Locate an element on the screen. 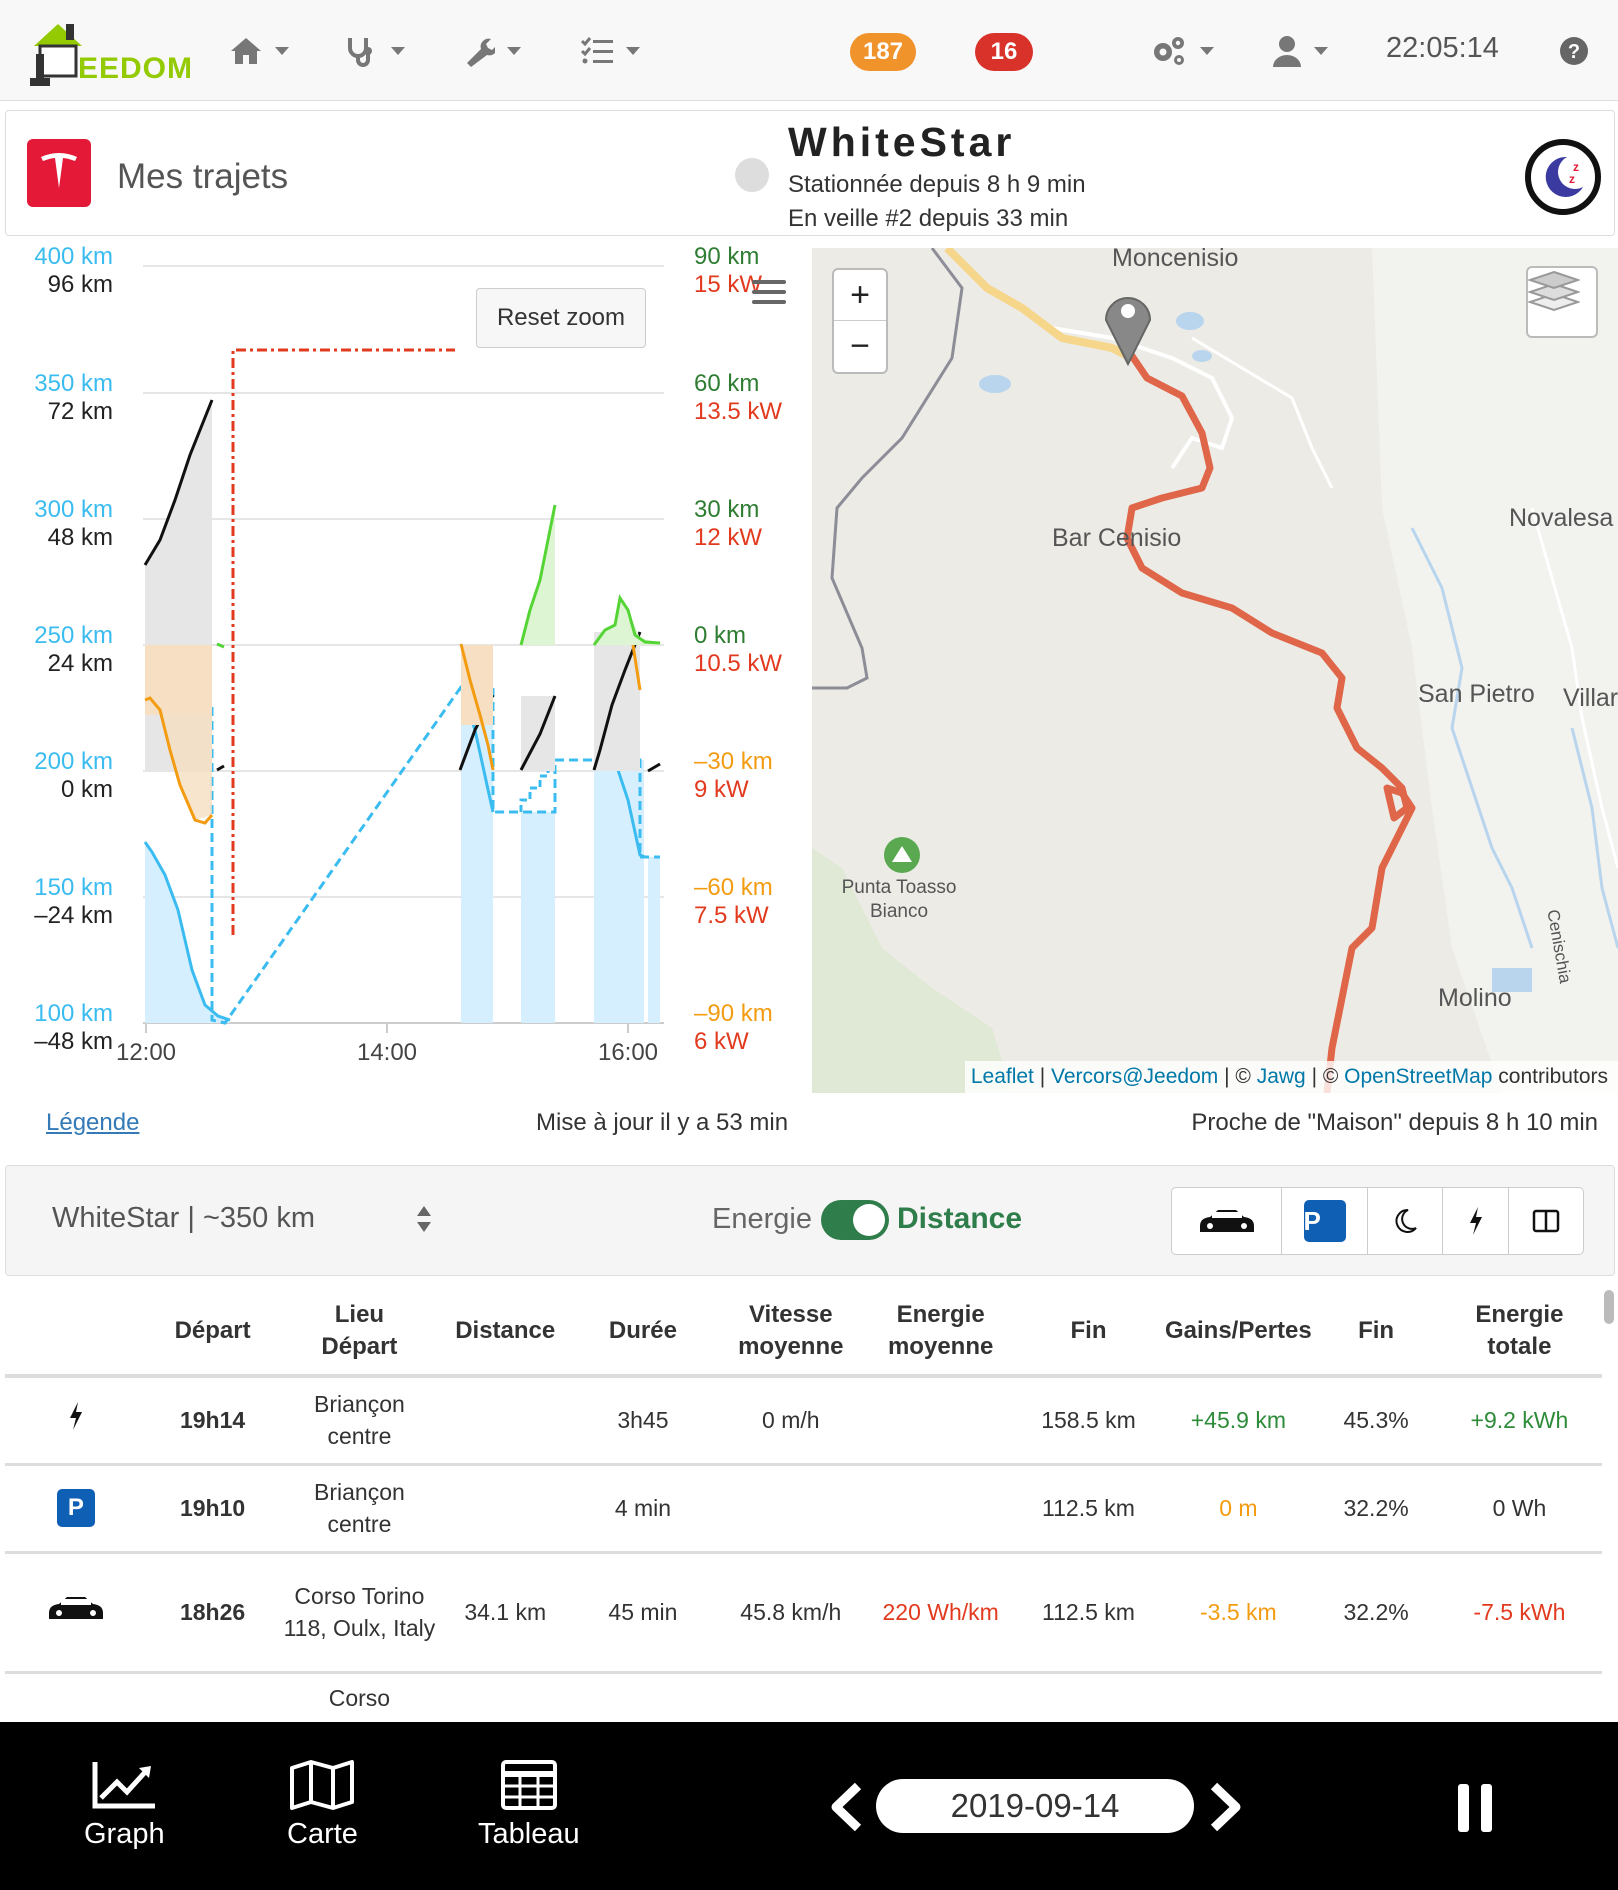 The height and width of the screenshot is (1890, 1618). lieu-cell: Corso is located at coordinates (359, 1696).